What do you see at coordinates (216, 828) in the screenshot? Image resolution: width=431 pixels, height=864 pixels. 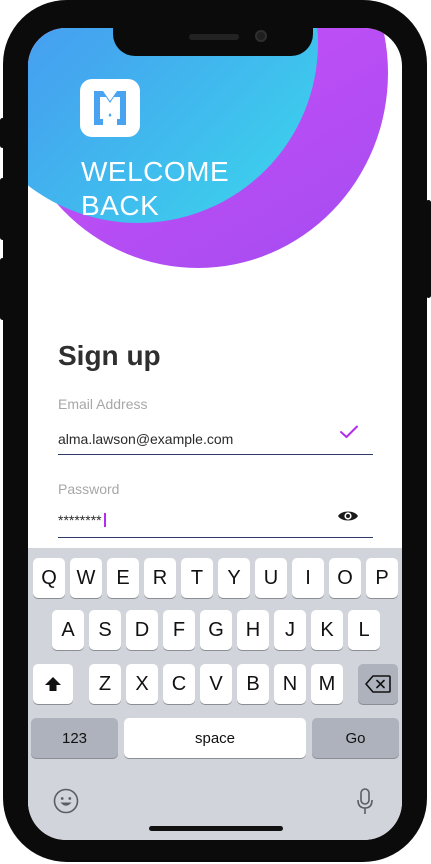 I see `home-indicator` at bounding box center [216, 828].